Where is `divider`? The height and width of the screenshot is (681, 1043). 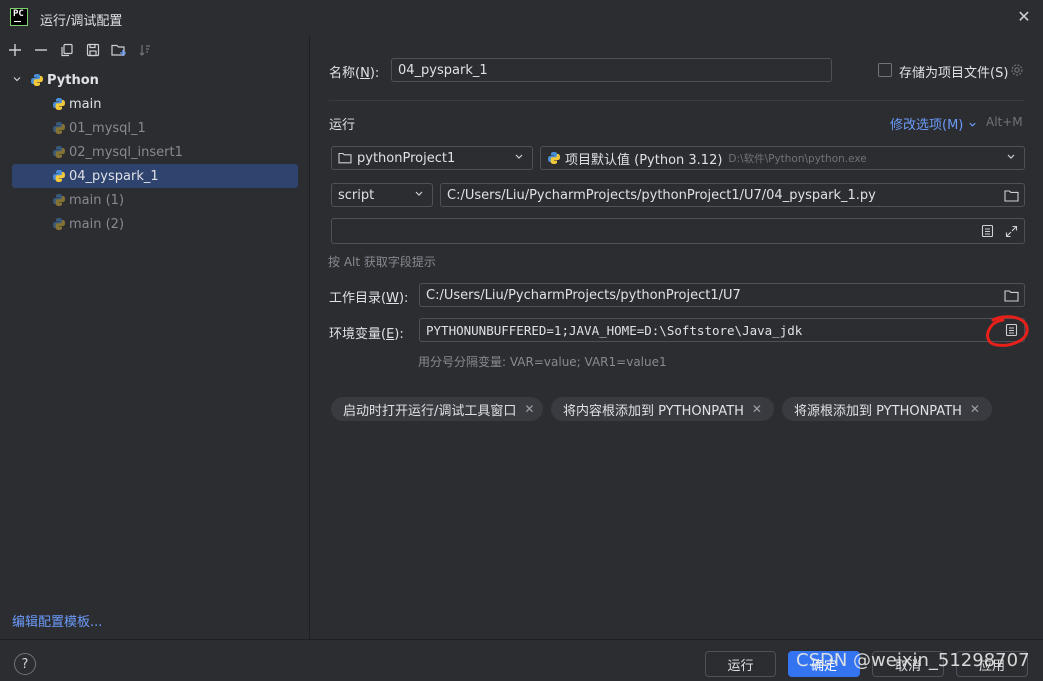
divider is located at coordinates (677, 100).